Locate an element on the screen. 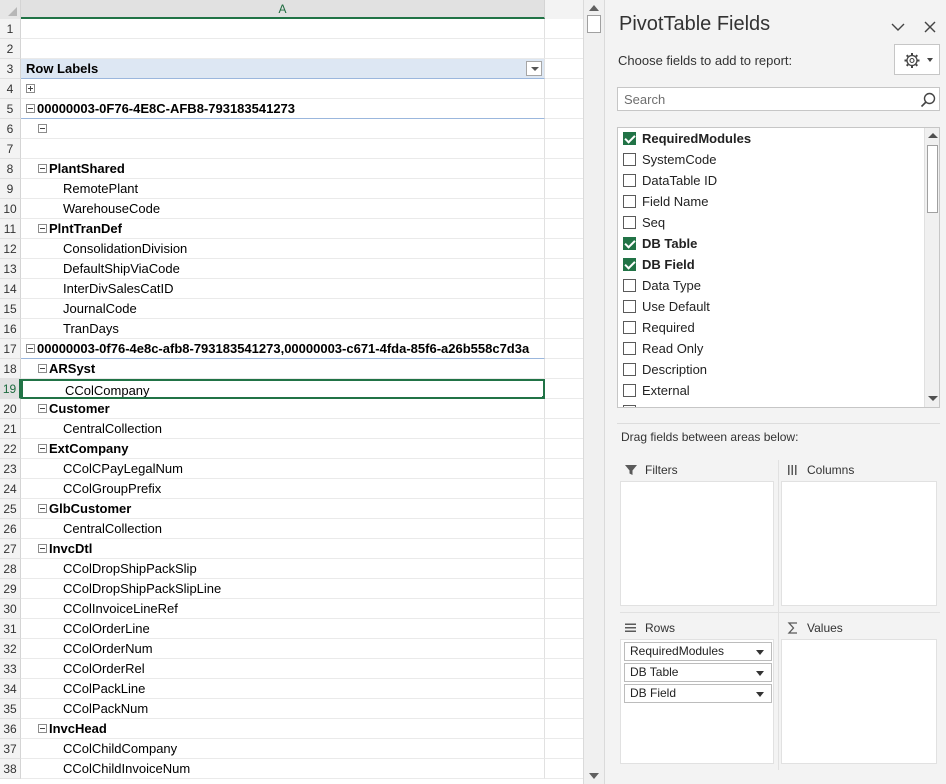  pivot-field-row: CColDropShipPackSlipLine is located at coordinates (283, 589).